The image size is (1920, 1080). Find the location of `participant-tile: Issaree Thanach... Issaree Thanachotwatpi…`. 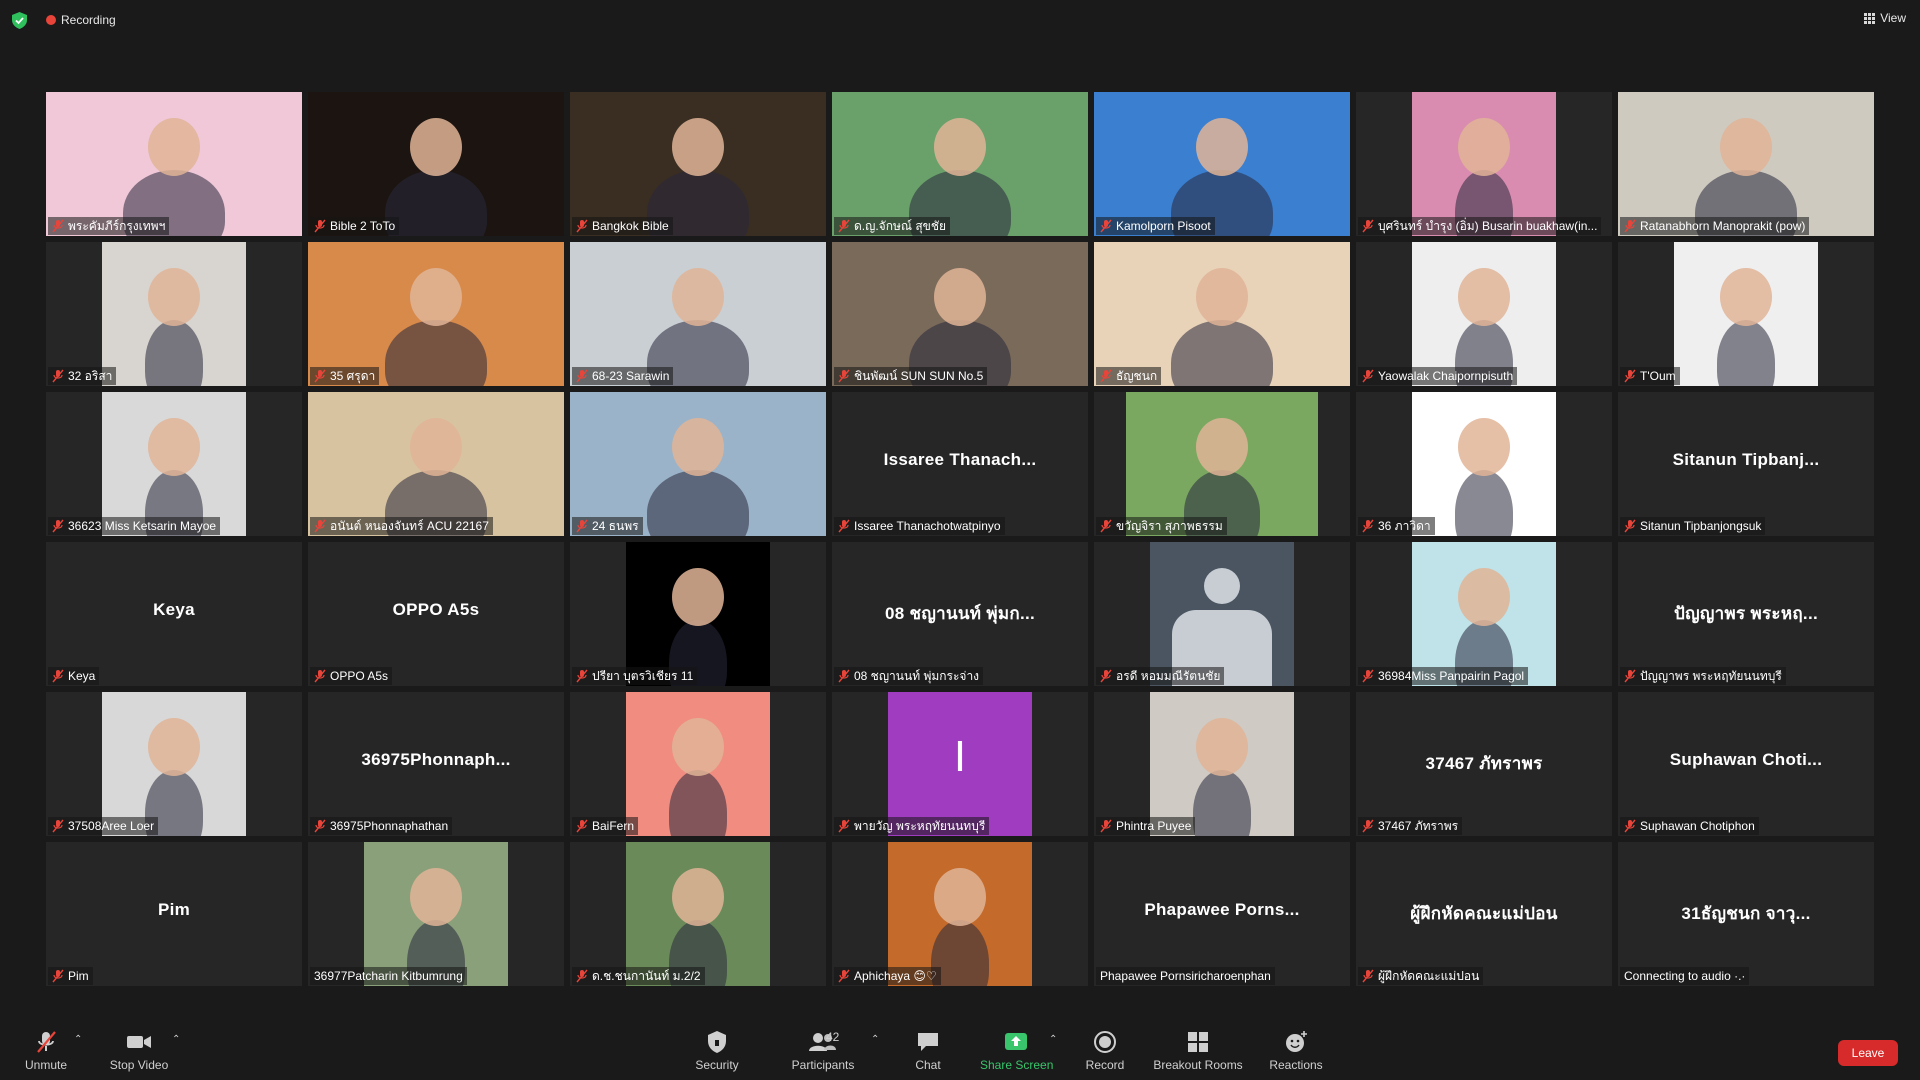

participant-tile: Issaree Thanach... Issaree Thanachotwatpi… is located at coordinates (960, 464).